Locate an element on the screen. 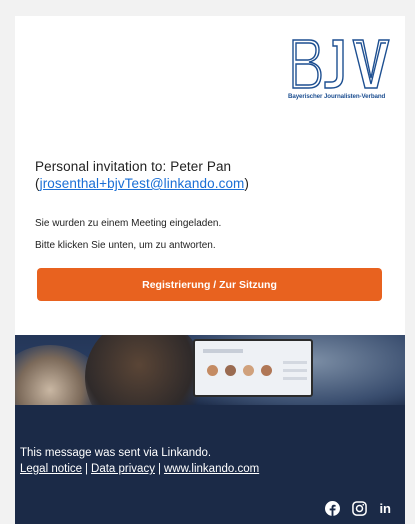  invitation-email-link: jrosenthal+bjvTest@linkando.com is located at coordinates (142, 183).